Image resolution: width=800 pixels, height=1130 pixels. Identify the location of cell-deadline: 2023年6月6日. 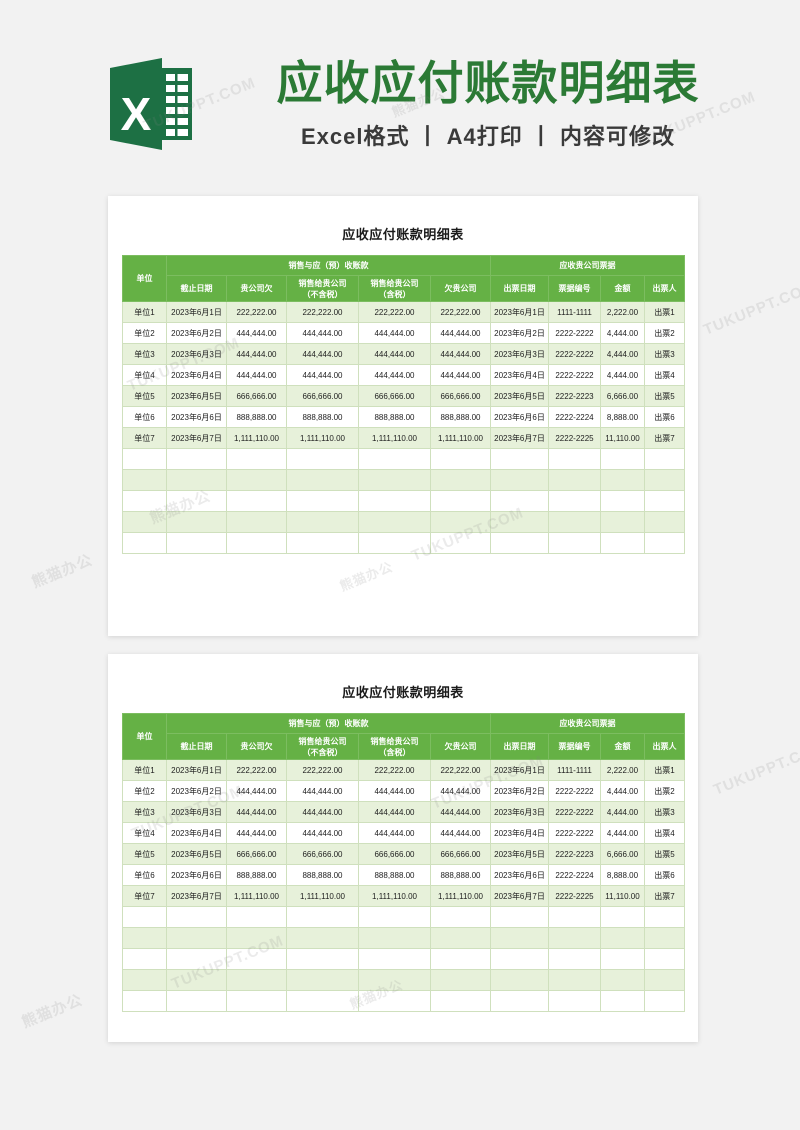
(196, 417).